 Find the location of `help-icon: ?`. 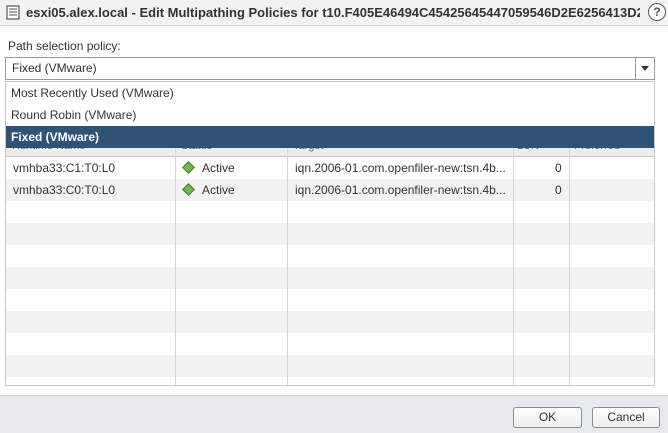

help-icon: ? is located at coordinates (657, 12).